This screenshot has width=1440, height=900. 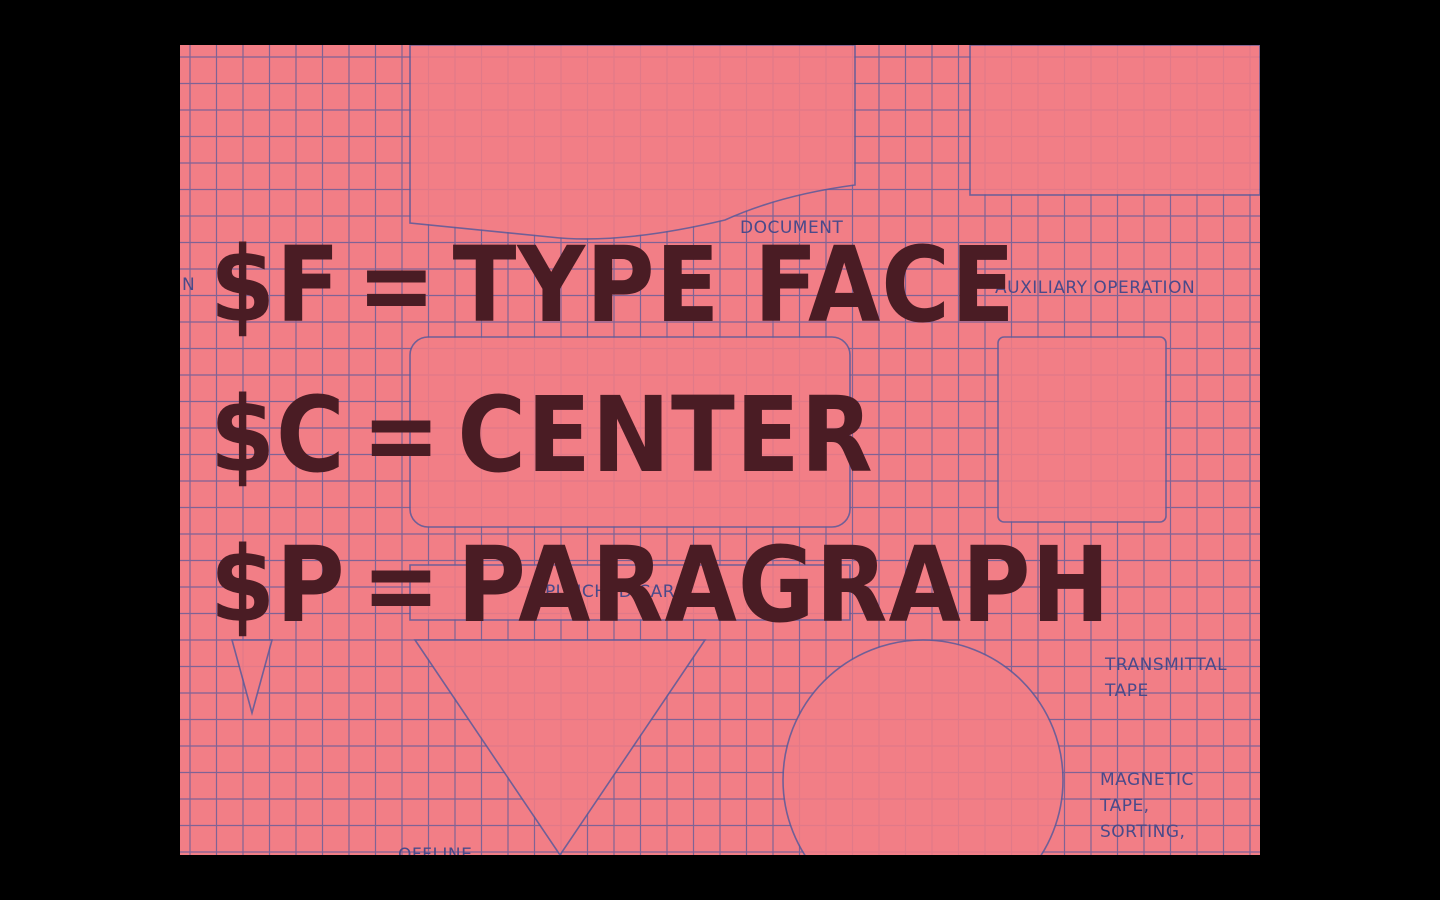 What do you see at coordinates (1142, 832) in the screenshot?
I see `label-sorting: SORTING,` at bounding box center [1142, 832].